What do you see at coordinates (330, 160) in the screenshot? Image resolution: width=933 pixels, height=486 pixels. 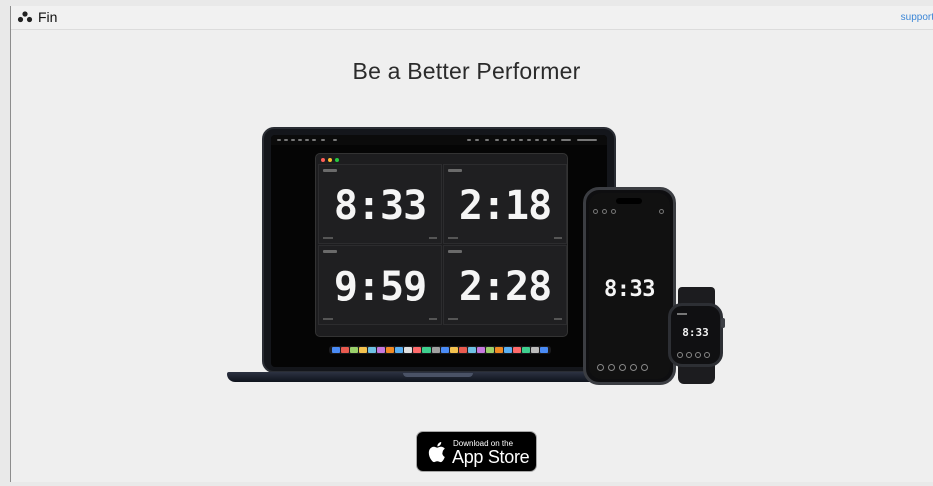 I see `window-controls` at bounding box center [330, 160].